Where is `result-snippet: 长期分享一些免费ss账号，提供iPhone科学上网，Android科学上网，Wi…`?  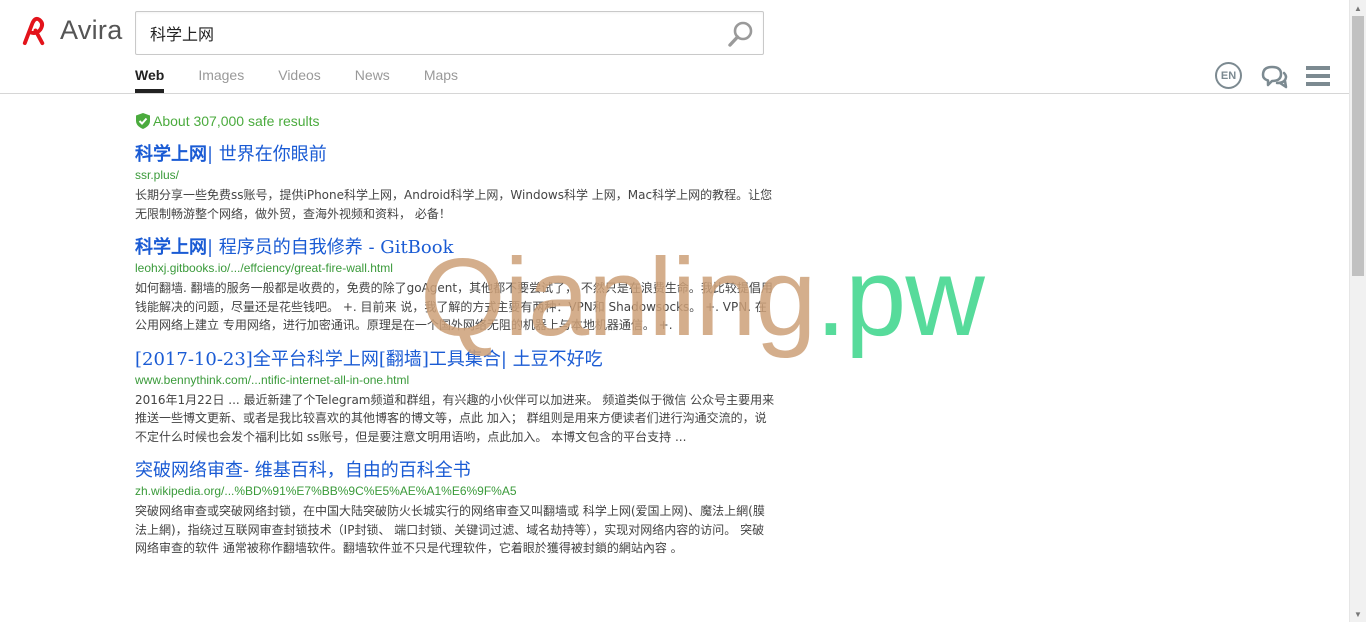
result-snippet: 长期分享一些免费ss账号，提供iPhone科学上网，Android科学上网，Wi… is located at coordinates (454, 204).